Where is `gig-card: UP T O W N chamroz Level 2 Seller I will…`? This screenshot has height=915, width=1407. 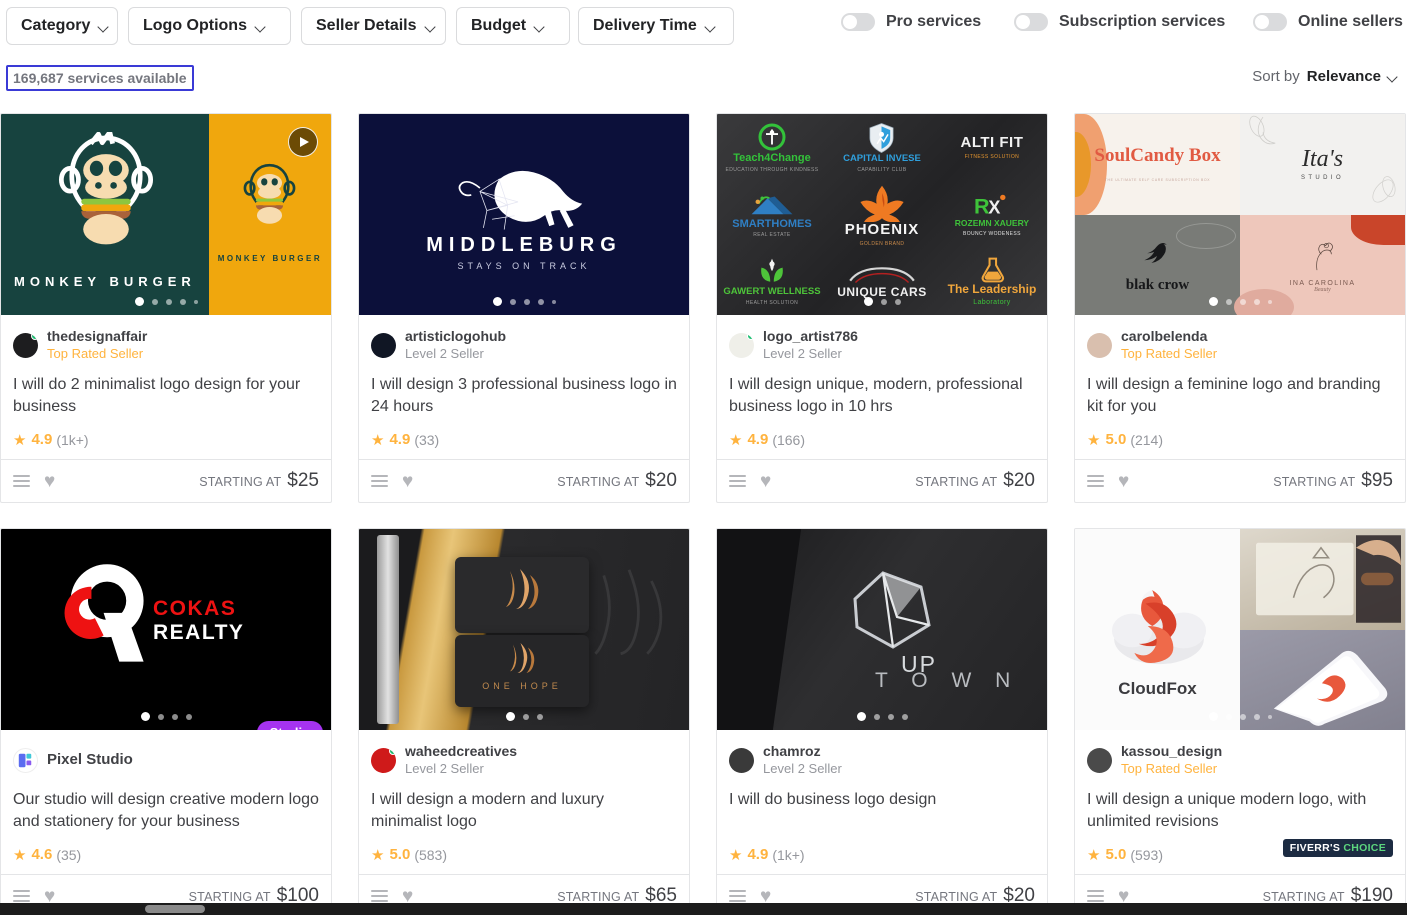
gig-card: UP T O W N chamroz Level 2 Seller I will… is located at coordinates (882, 721).